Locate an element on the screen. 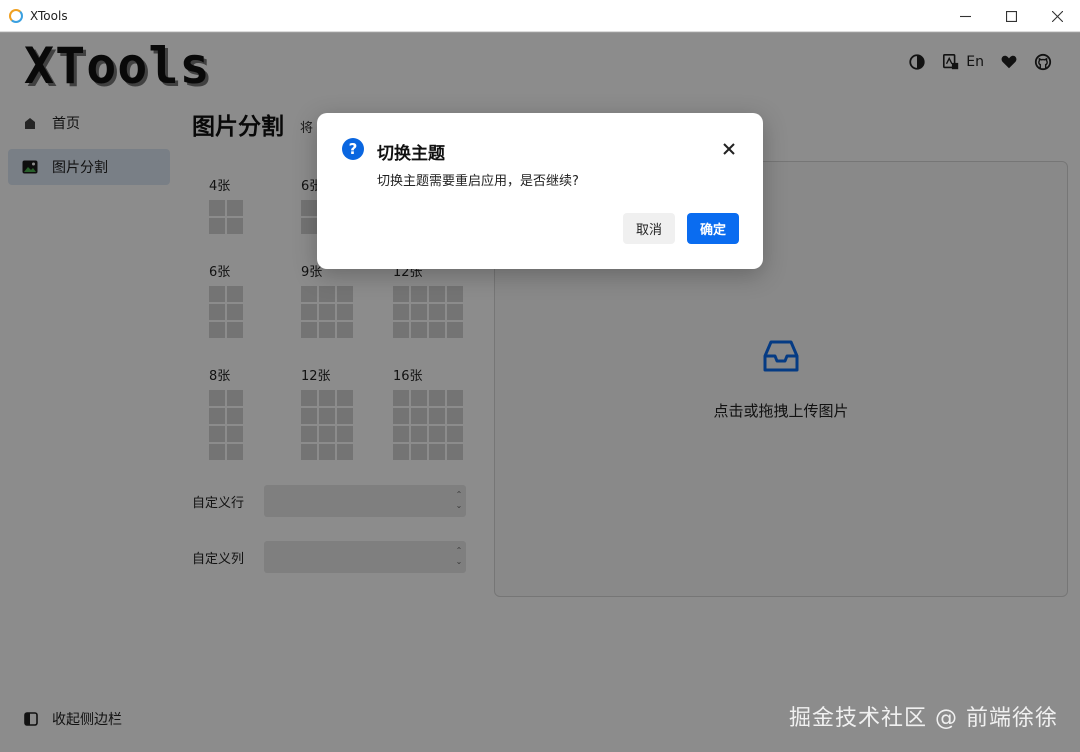 The image size is (1080, 752). window-controls is located at coordinates (1011, 16).